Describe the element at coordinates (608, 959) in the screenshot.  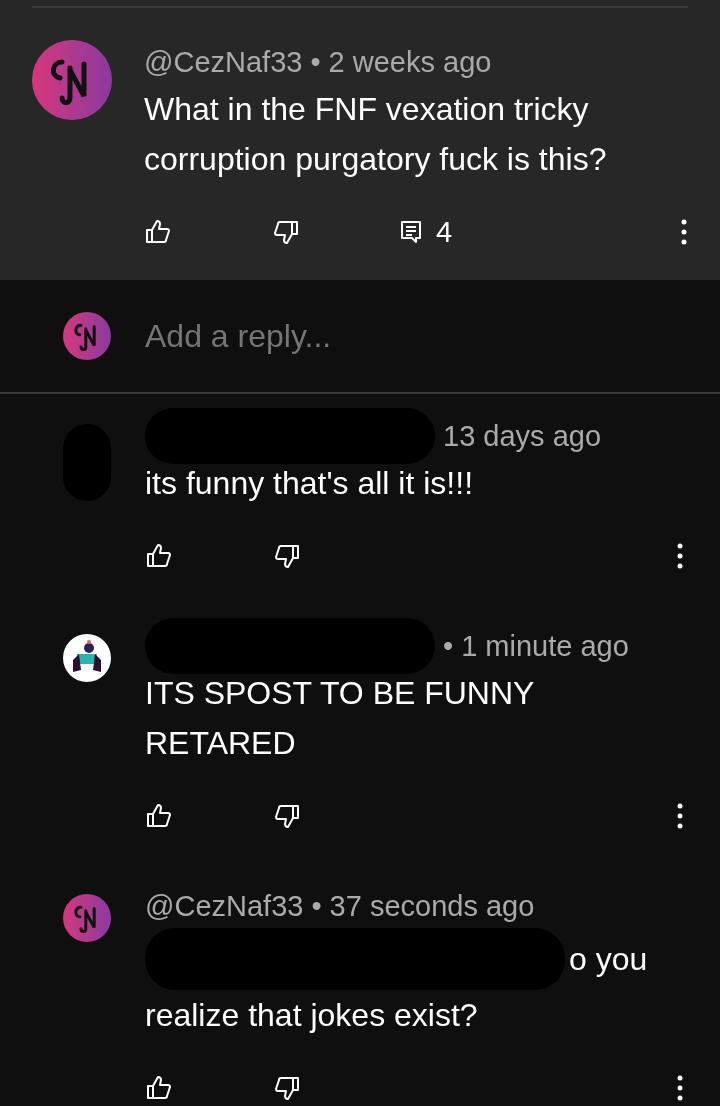
I see `comment-text: o you` at that location.